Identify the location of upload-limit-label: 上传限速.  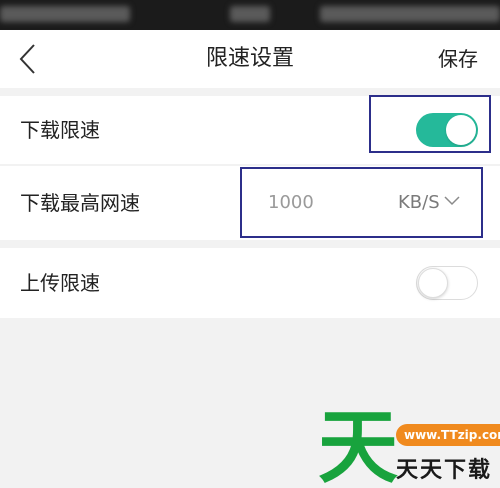
(60, 283).